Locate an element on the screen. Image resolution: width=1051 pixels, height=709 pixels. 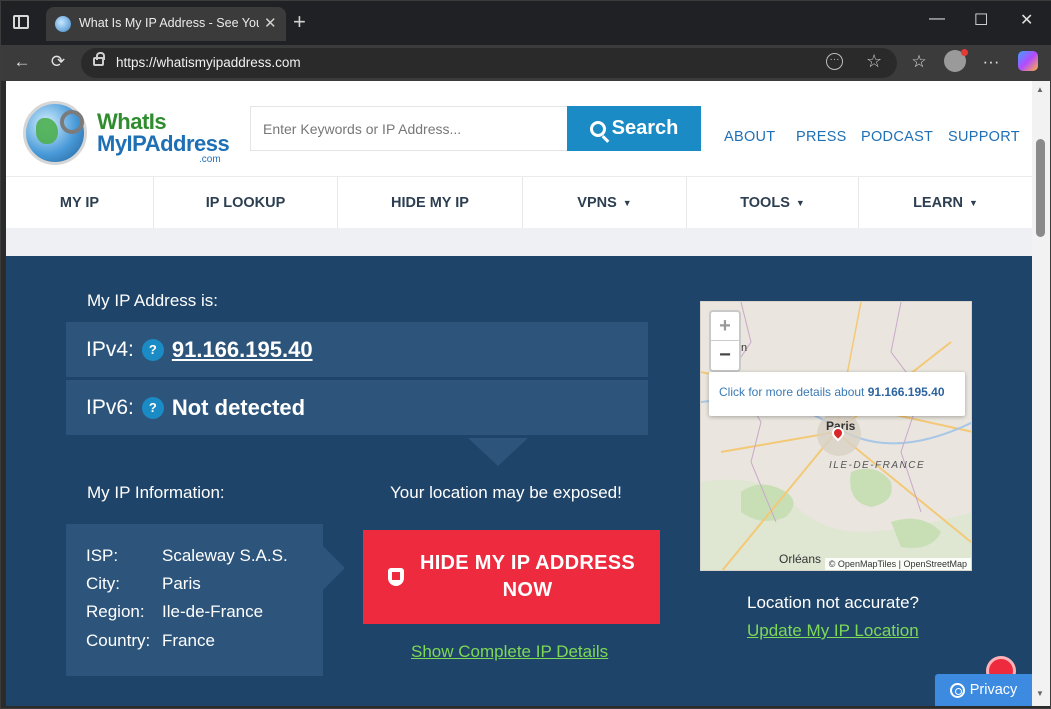
tab-title: What Is My IP Address - See Your is located at coordinates (169, 23).